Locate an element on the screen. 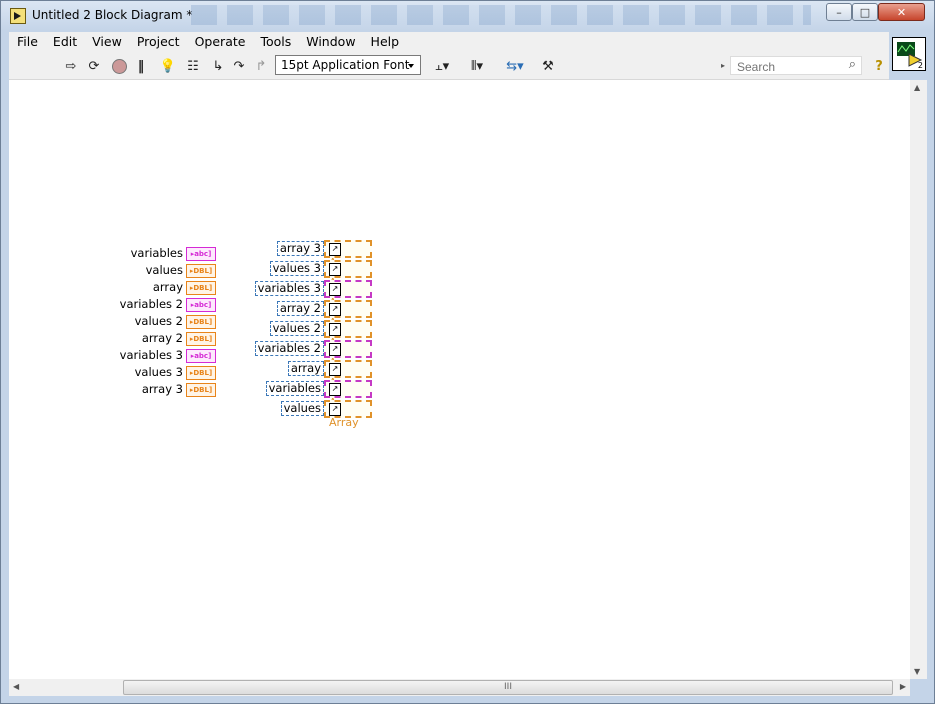 This screenshot has height=704, width=935. property-node-label: values is located at coordinates (302, 408).